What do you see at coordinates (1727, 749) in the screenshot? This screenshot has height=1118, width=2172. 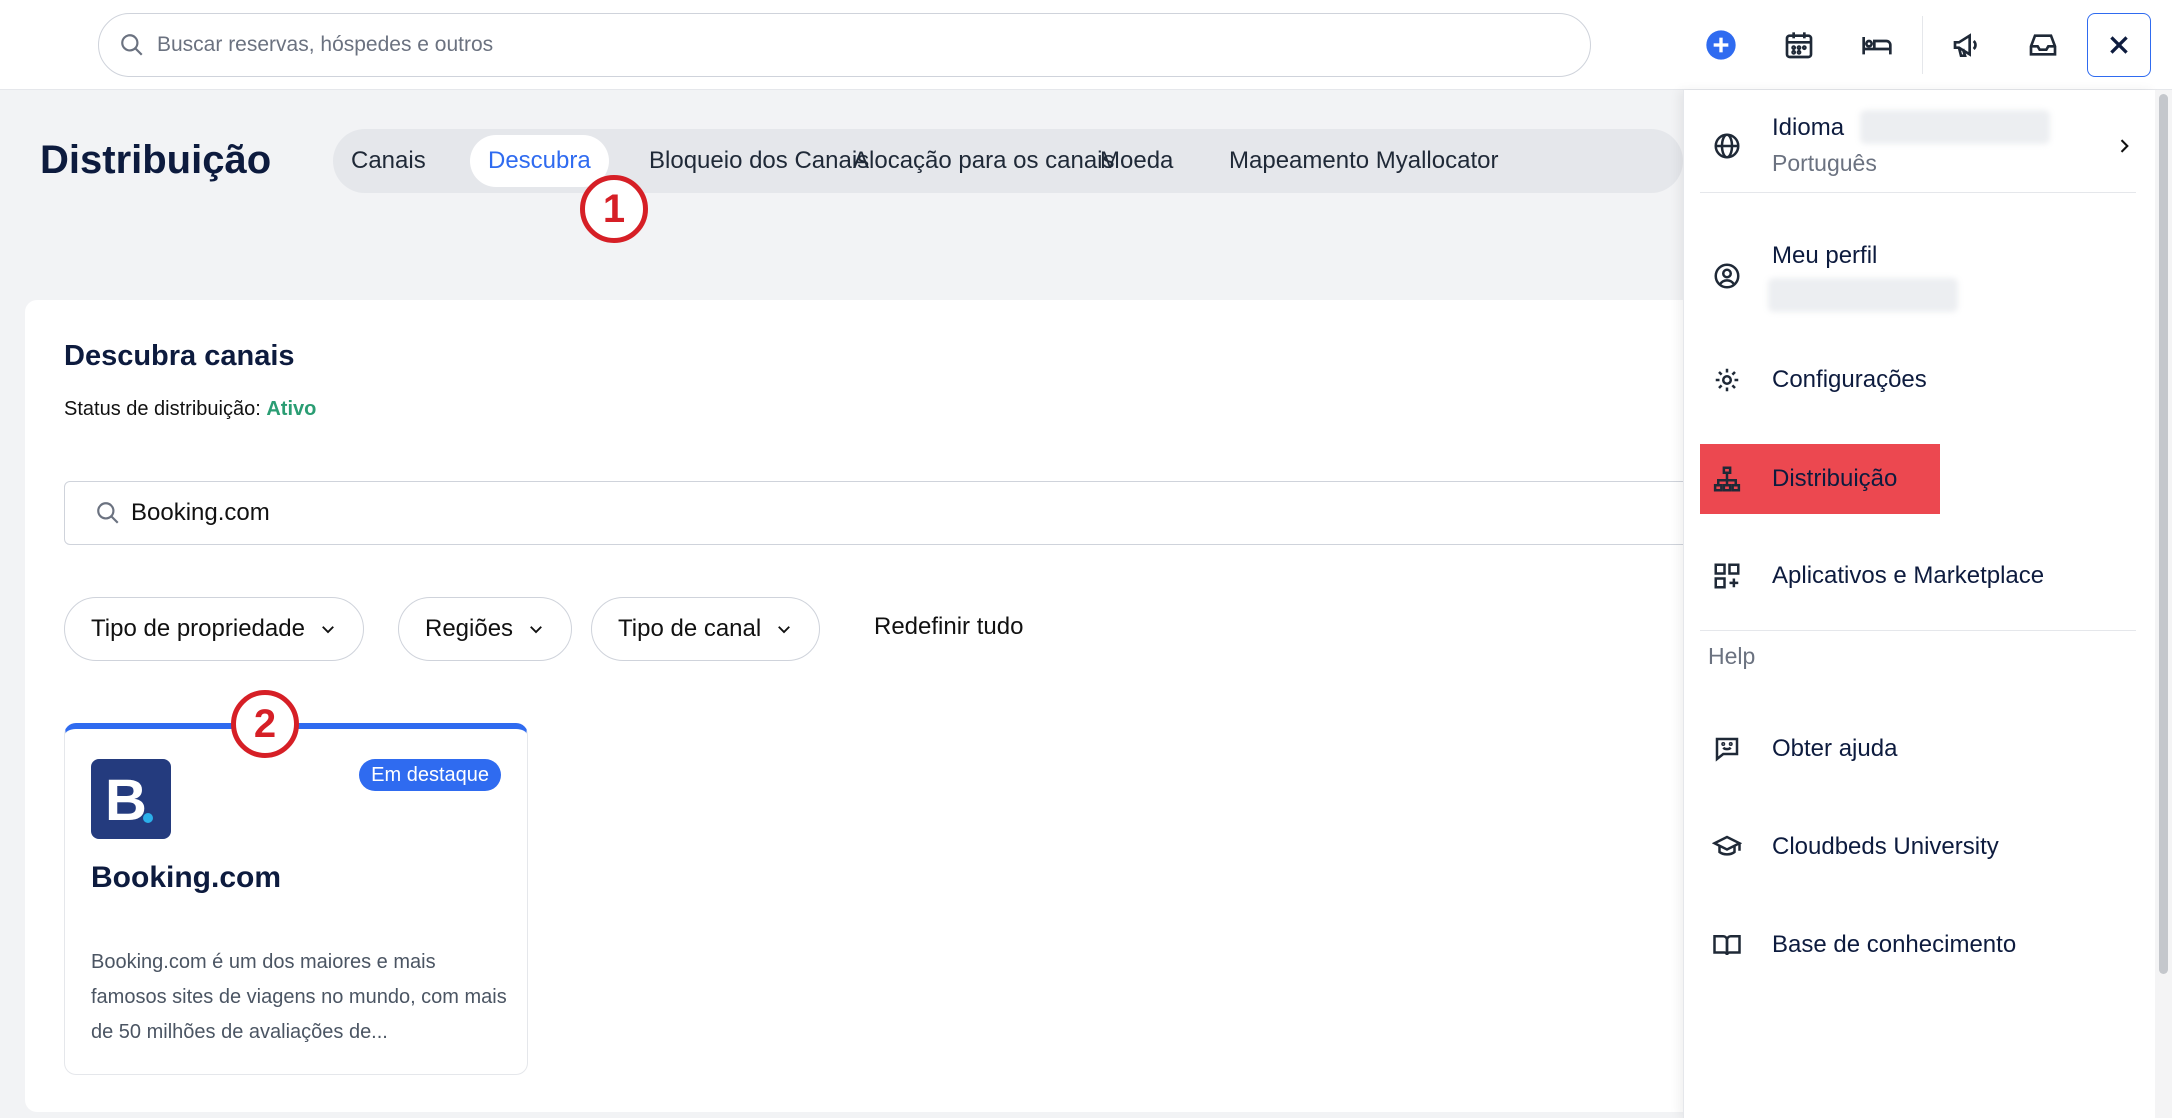 I see `chat-icon` at bounding box center [1727, 749].